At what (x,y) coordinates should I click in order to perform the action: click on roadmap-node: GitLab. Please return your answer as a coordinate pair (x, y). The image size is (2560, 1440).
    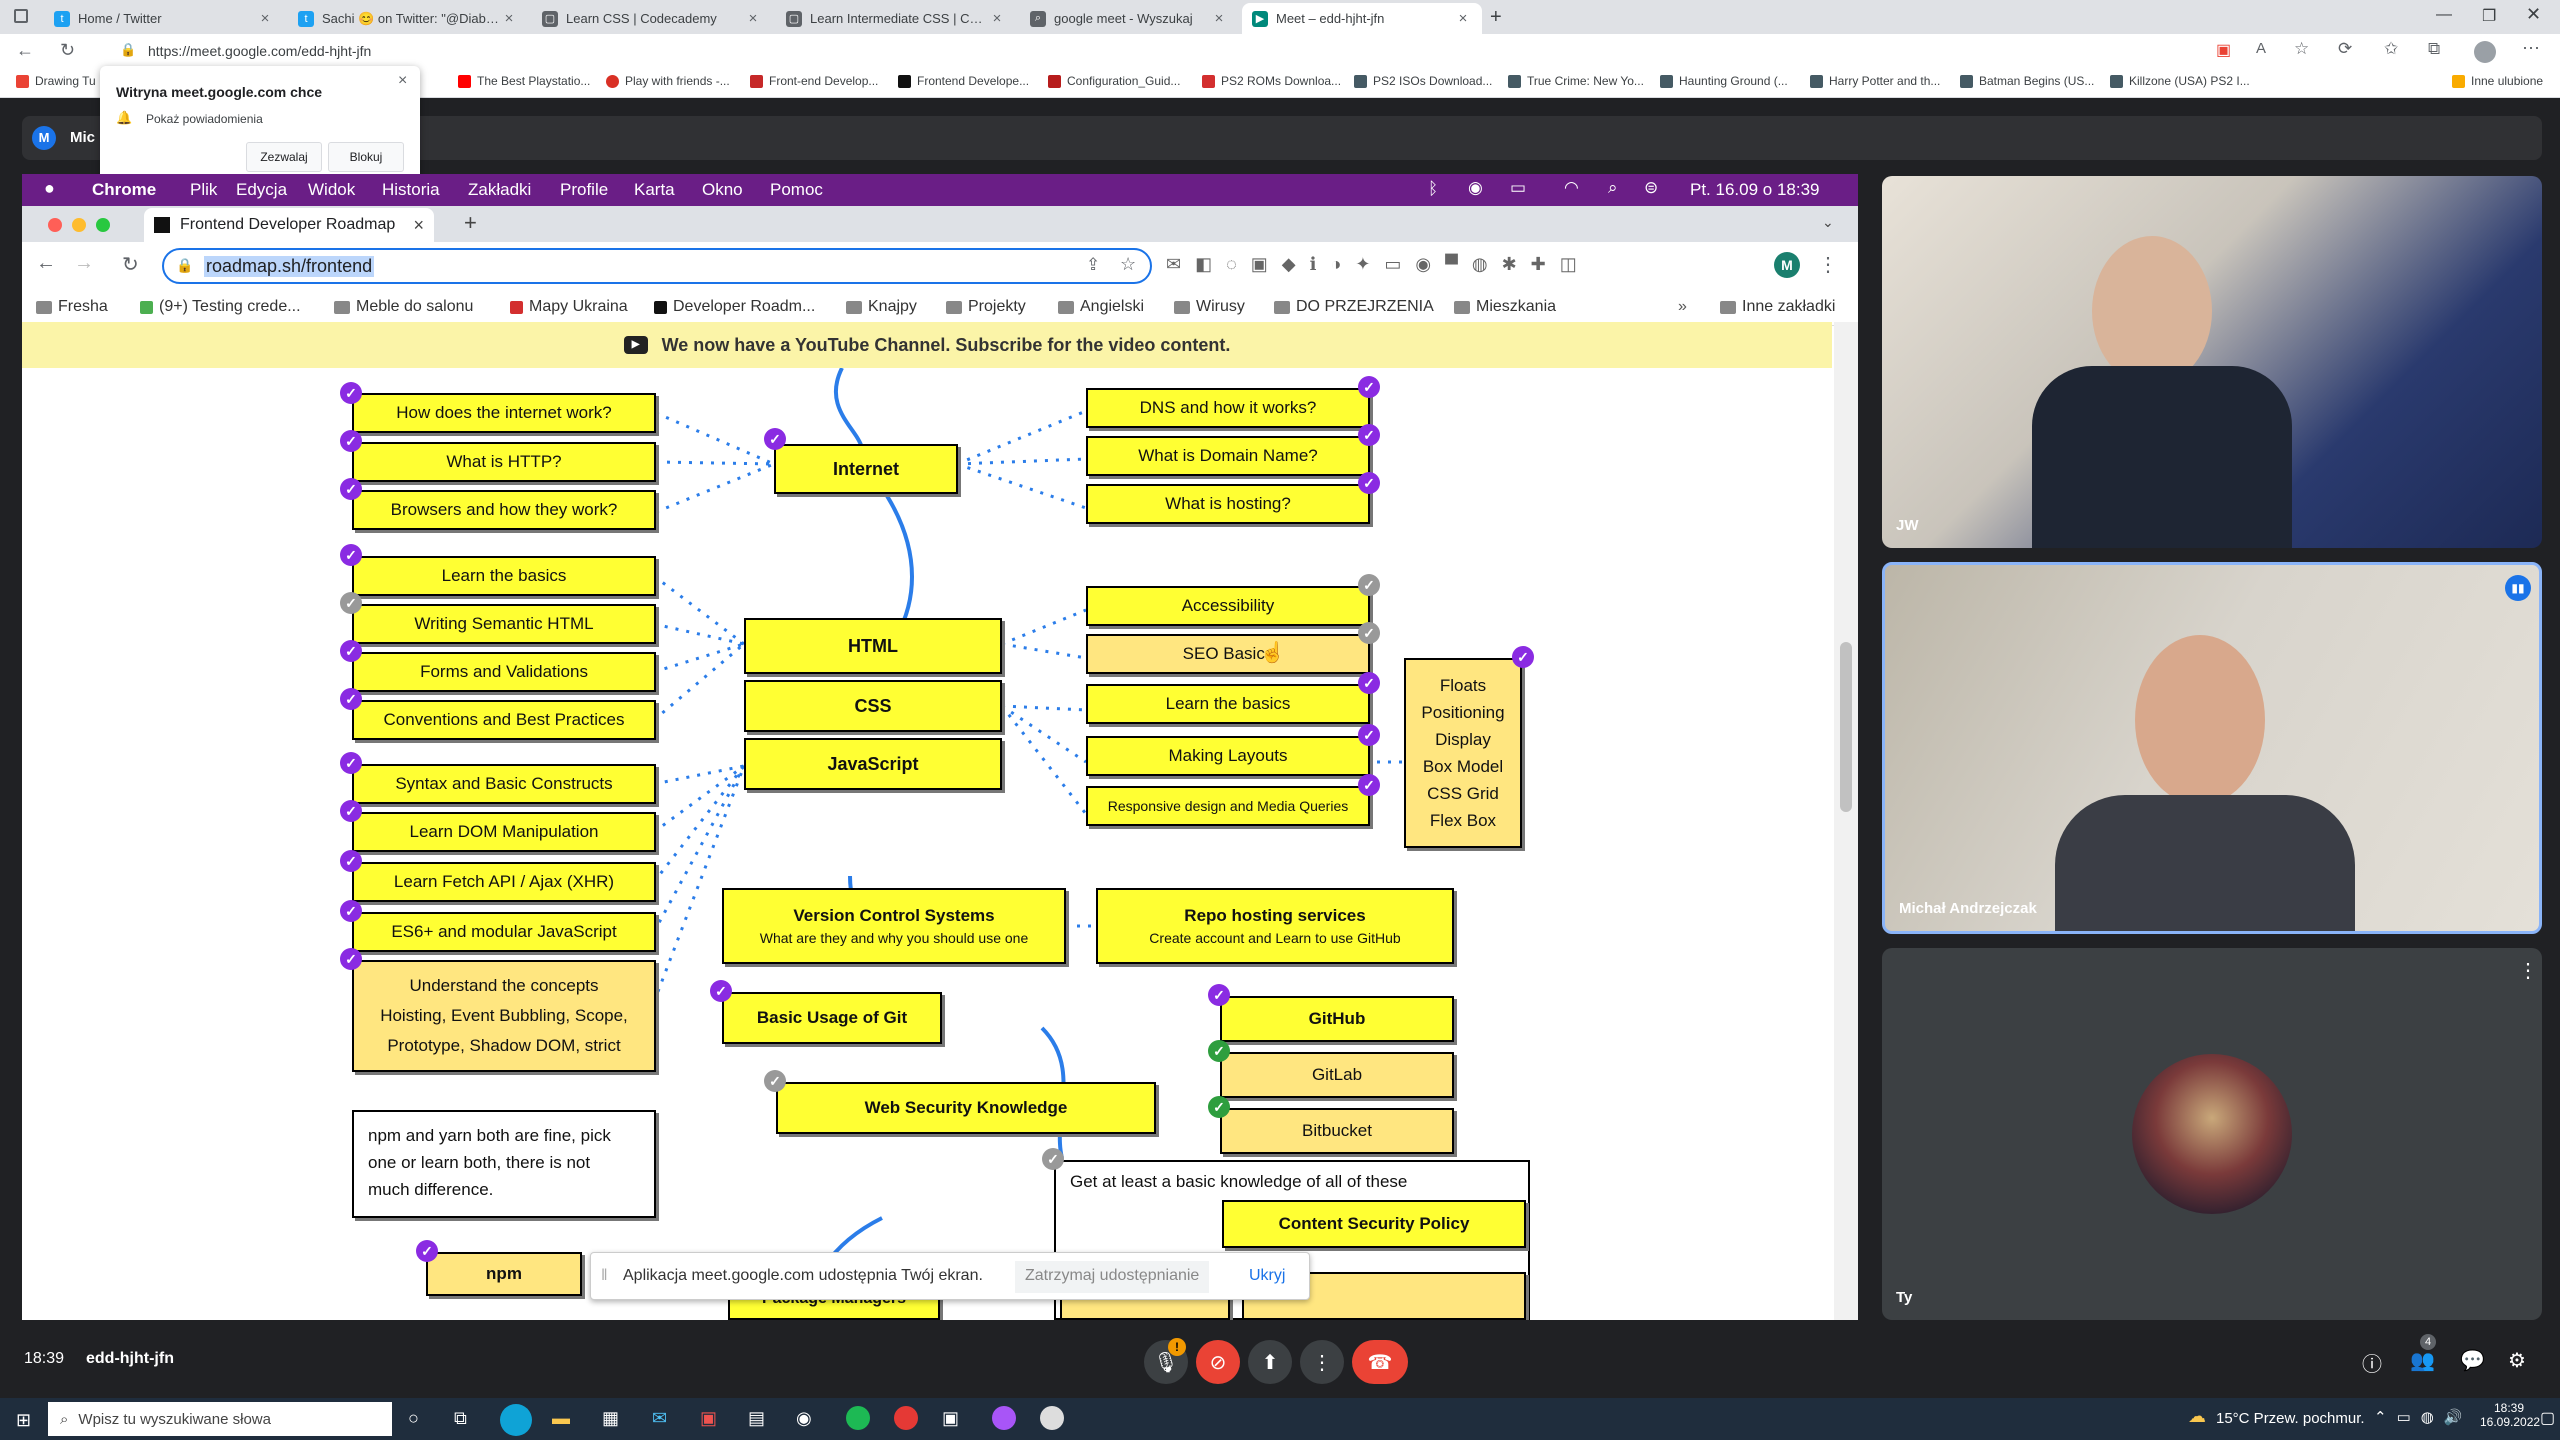
    Looking at the image, I should click on (1337, 1075).